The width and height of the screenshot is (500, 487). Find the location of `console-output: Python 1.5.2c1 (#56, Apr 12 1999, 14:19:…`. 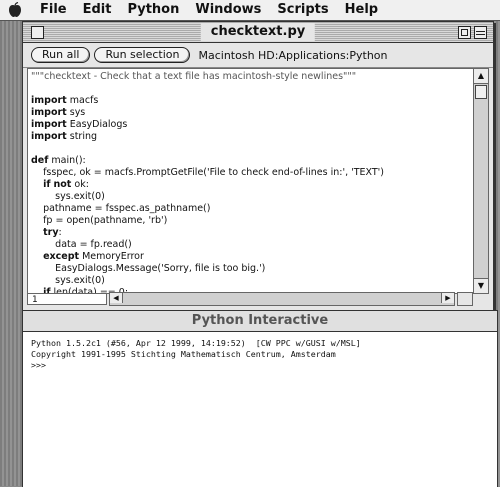

console-output: Python 1.5.2c1 (#56, Apr 12 1999, 14:19:… is located at coordinates (260, 351).